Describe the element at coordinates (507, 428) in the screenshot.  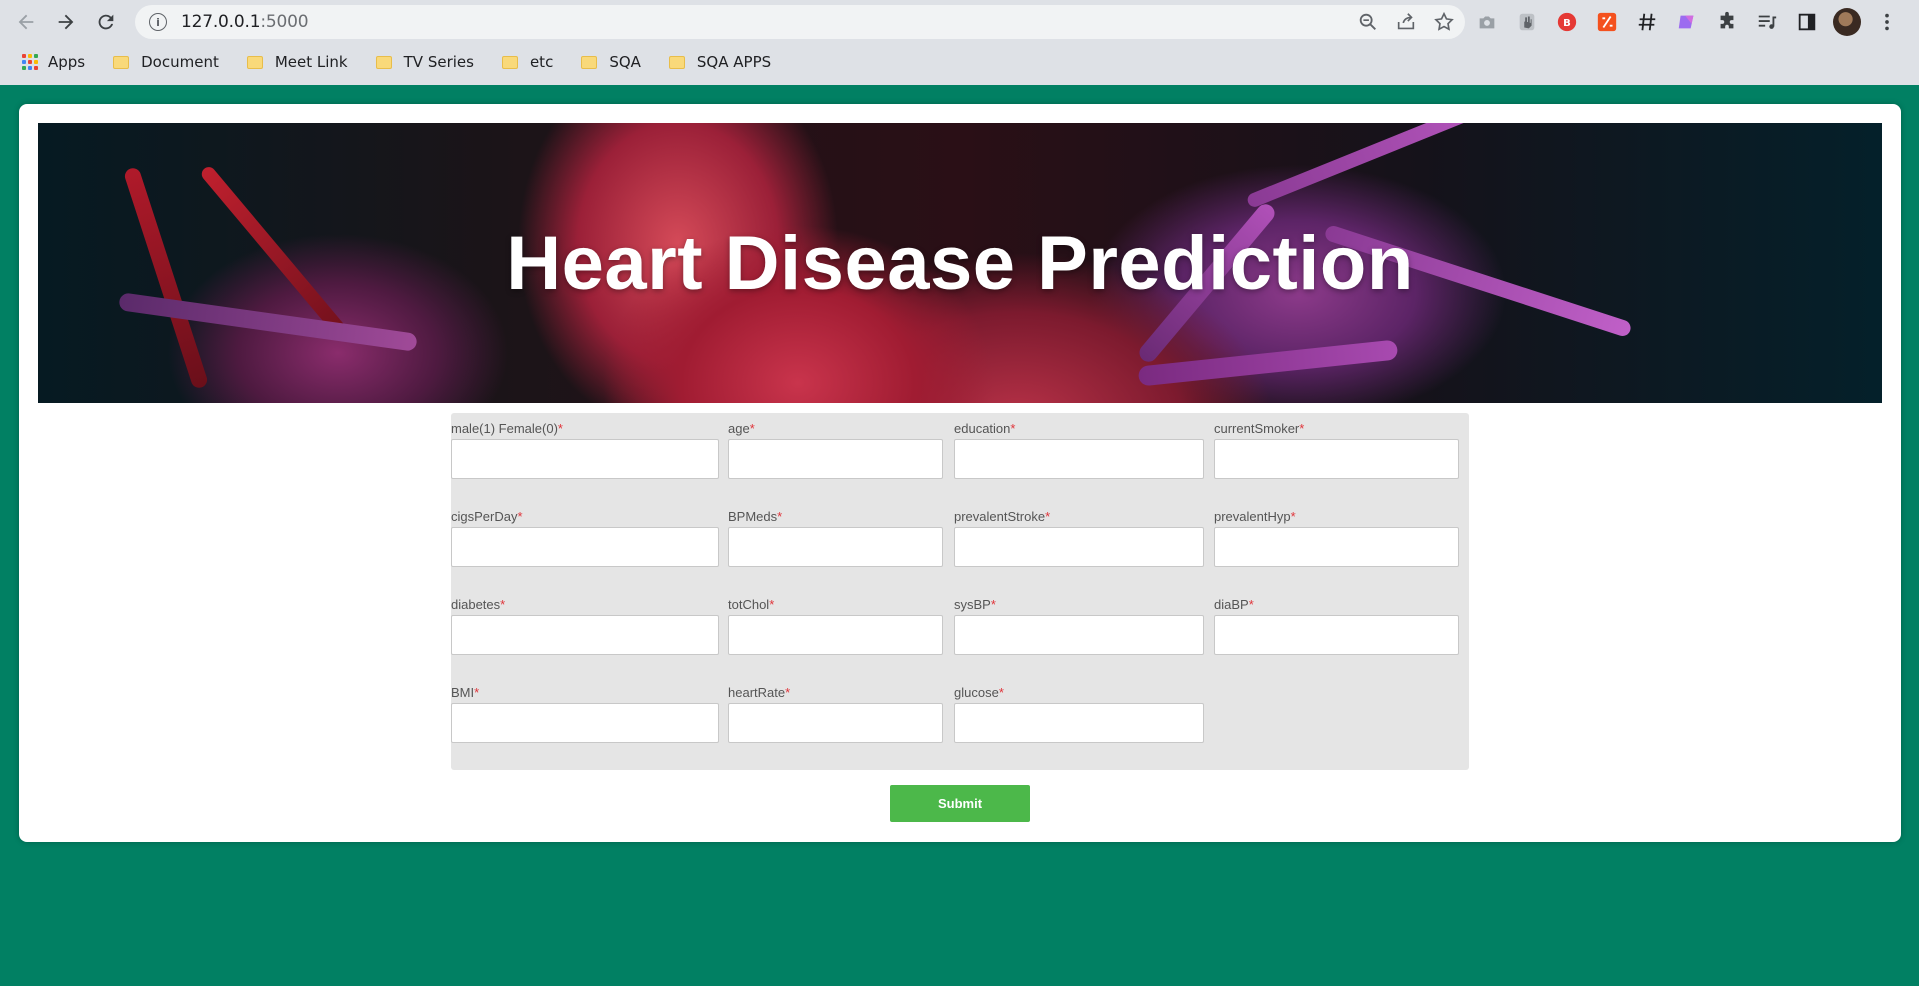
I see `field-label: male(1) Female(0)*` at that location.